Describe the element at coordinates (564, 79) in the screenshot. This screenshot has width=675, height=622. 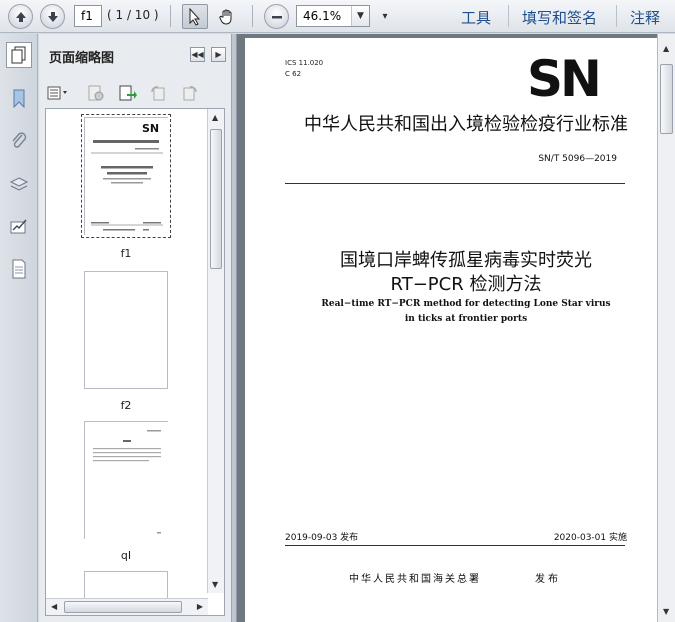
I see `sn-logo: SN` at that location.